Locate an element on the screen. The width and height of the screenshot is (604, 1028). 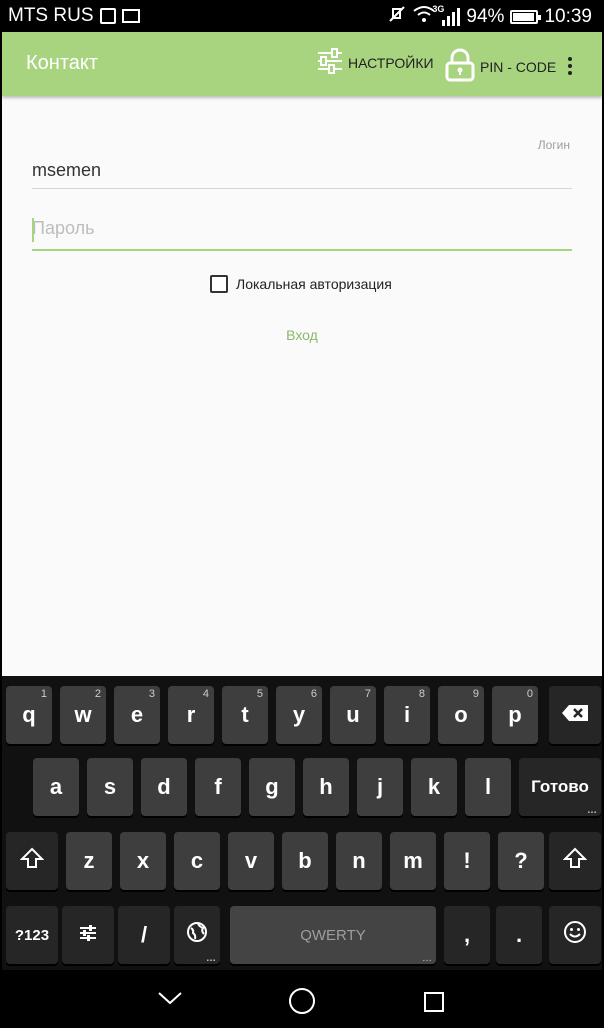
key-label: d is located at coordinates (164, 786).